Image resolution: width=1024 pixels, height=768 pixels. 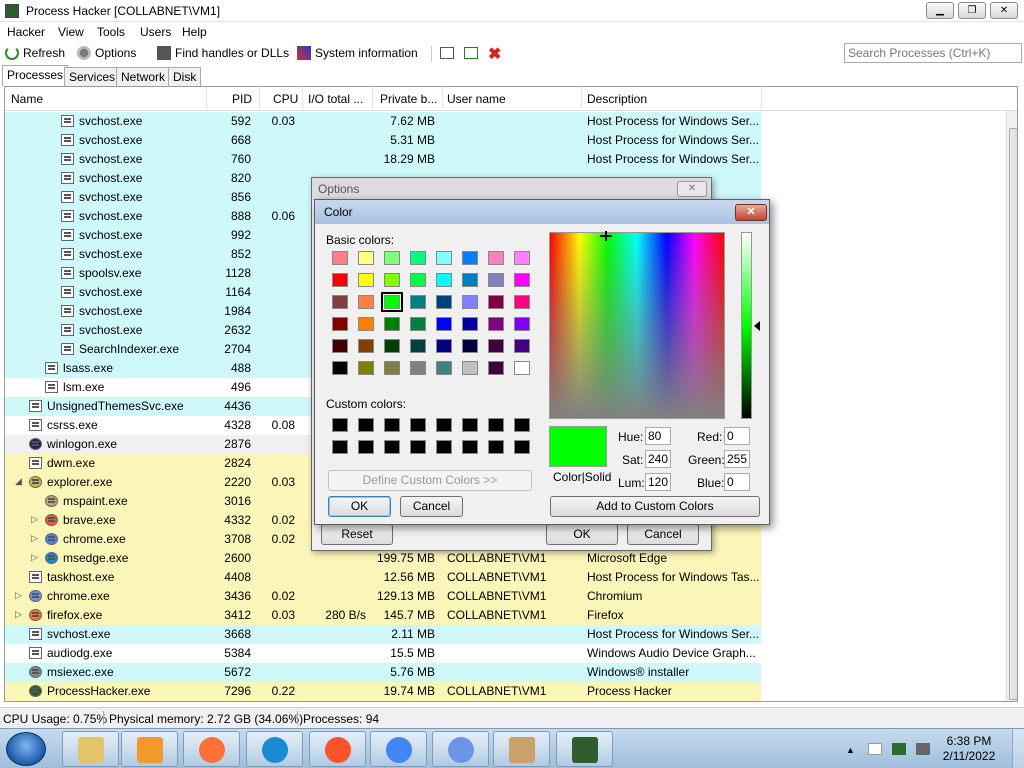 What do you see at coordinates (757, 326) in the screenshot?
I see `luminance-arrow-icon` at bounding box center [757, 326].